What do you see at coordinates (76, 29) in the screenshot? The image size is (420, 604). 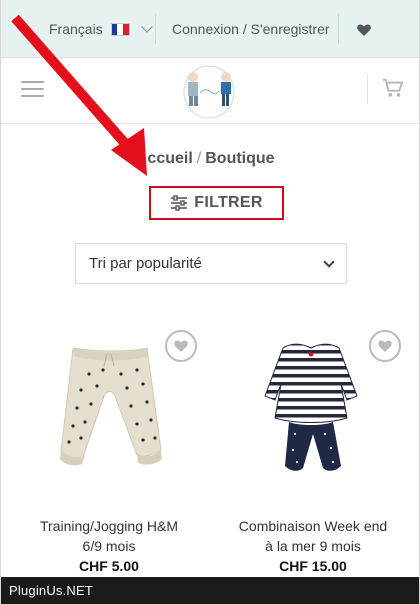 I see `language-label: Français` at bounding box center [76, 29].